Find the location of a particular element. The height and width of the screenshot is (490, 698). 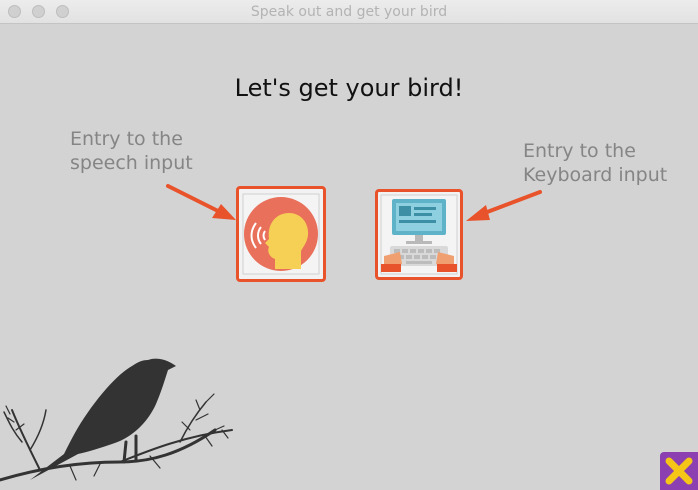

keyboard-entry-note: Entry to the Keyboard input is located at coordinates (595, 163).